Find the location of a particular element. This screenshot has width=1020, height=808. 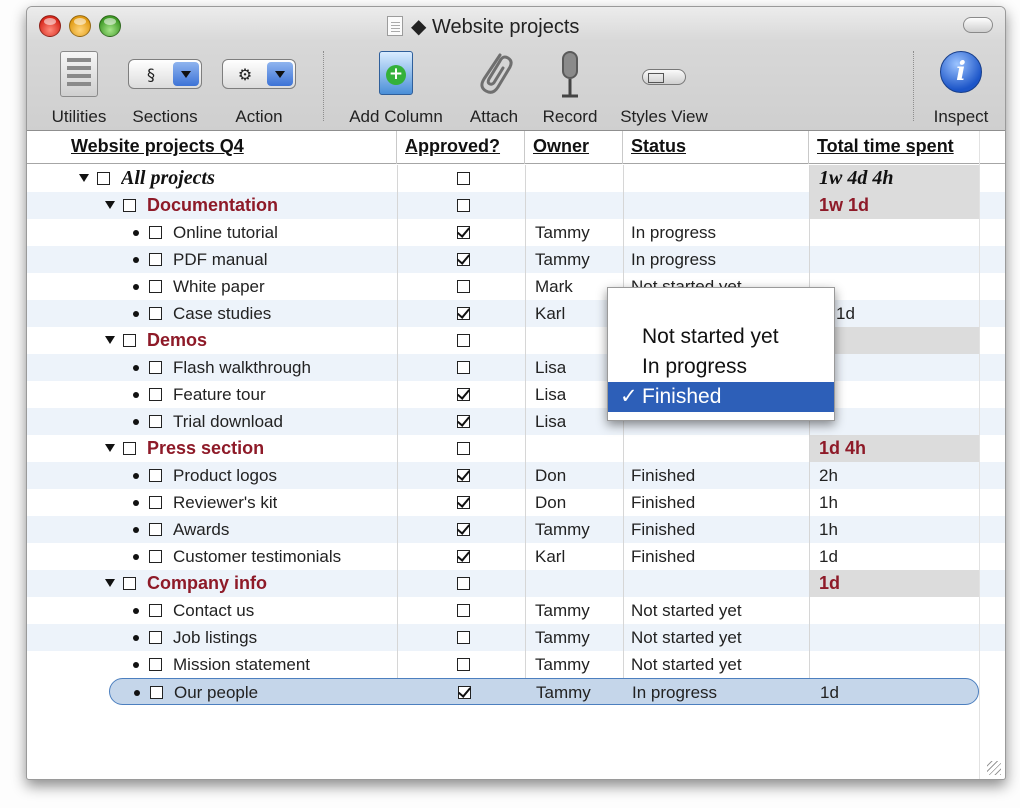

row-status: Not started yet is located at coordinates (686, 610).